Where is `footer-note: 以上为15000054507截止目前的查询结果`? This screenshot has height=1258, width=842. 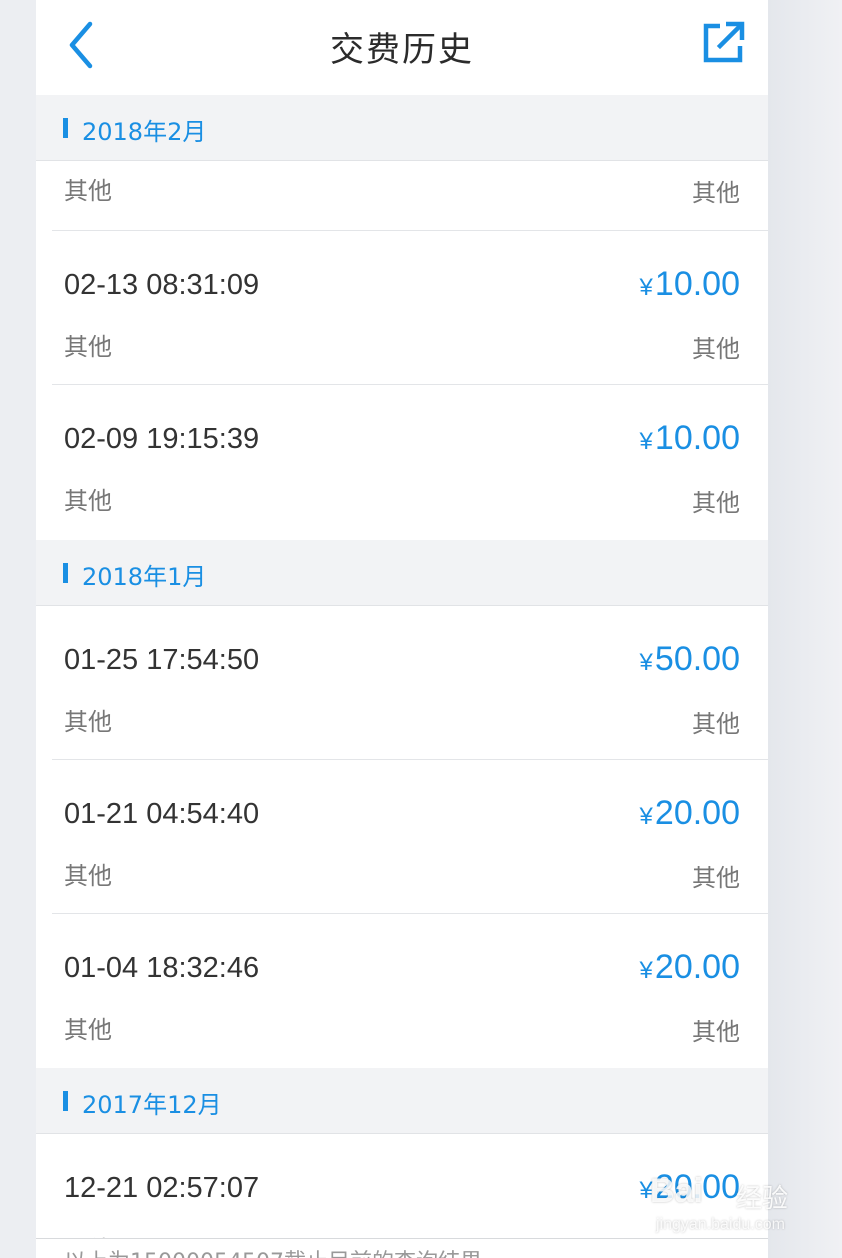
footer-note: 以上为15000054507截止目前的查询结果 is located at coordinates (273, 1251).